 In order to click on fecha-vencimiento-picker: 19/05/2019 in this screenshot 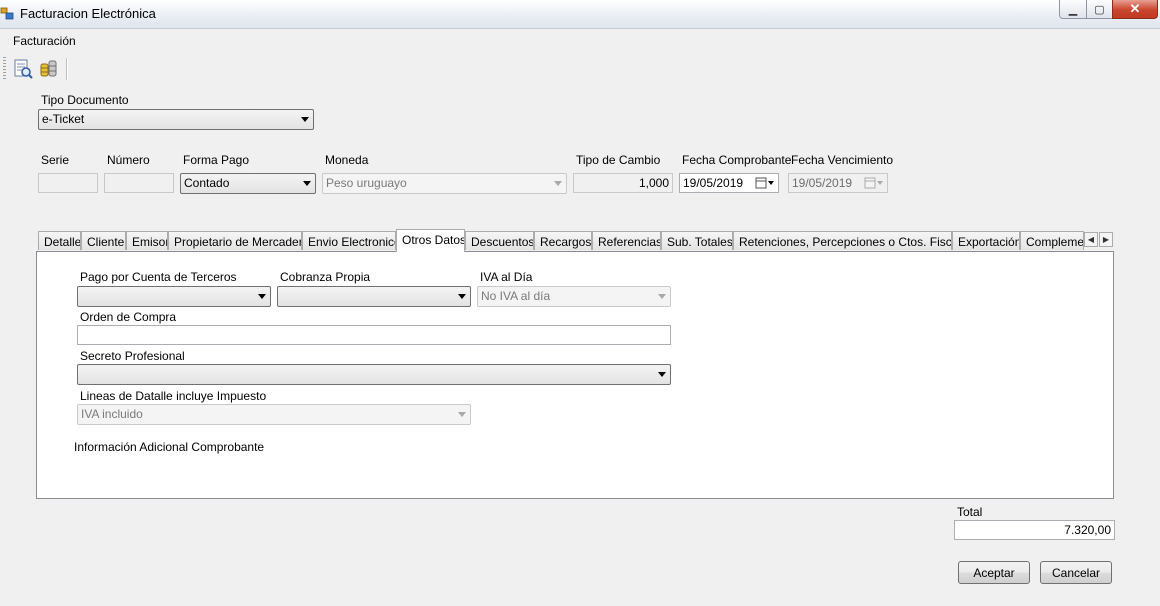, I will do `click(838, 183)`.